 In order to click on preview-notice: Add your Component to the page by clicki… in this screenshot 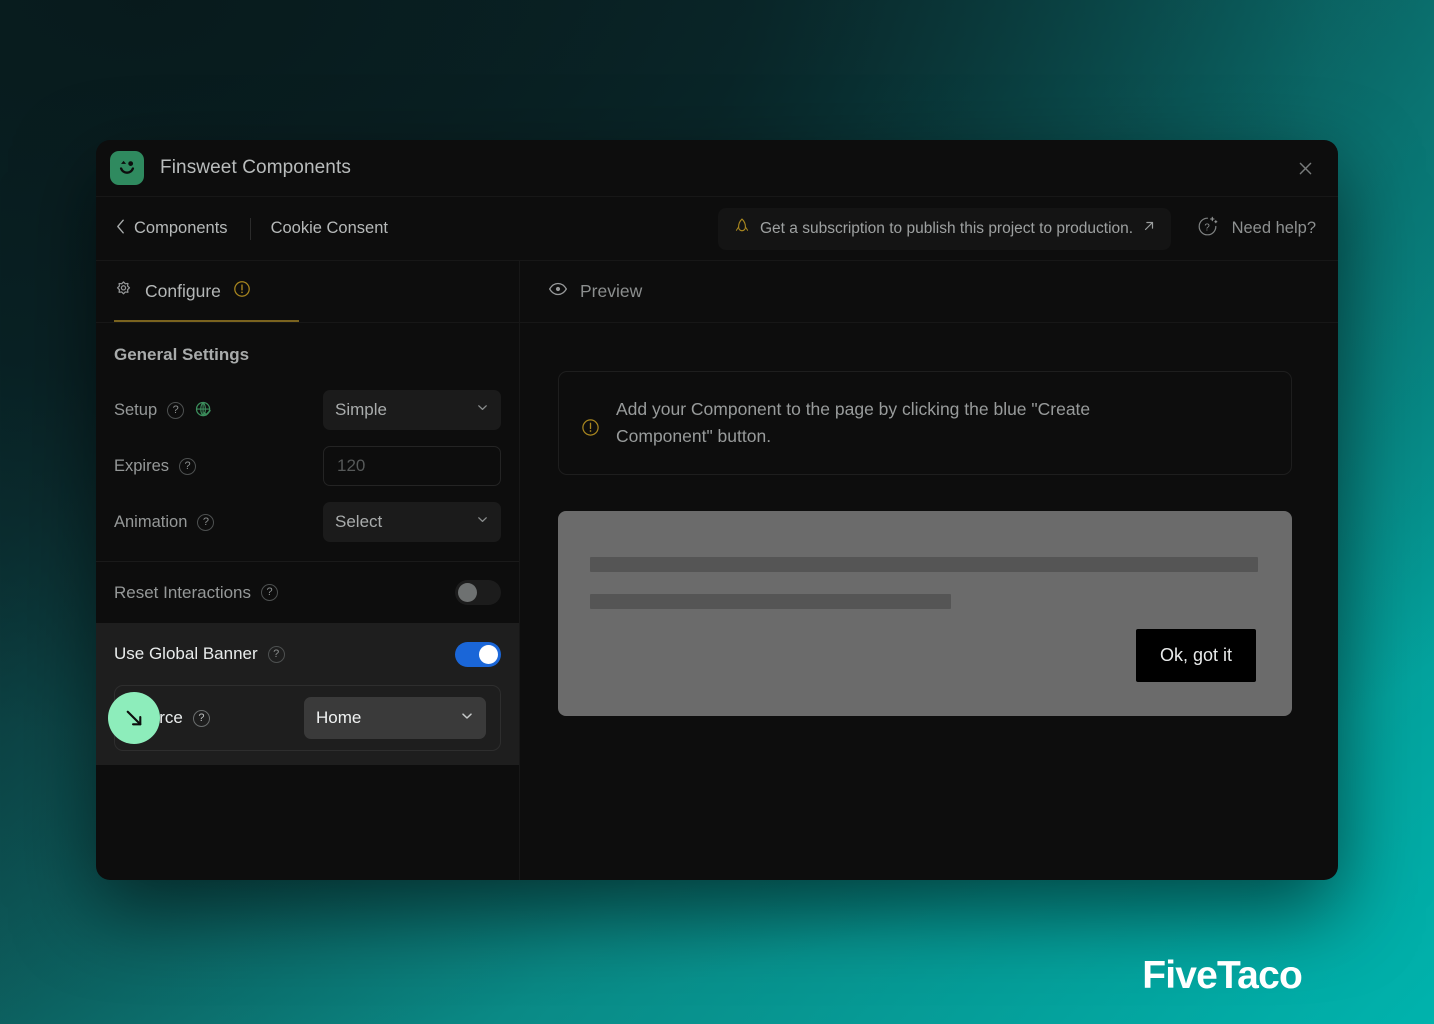, I will do `click(925, 423)`.